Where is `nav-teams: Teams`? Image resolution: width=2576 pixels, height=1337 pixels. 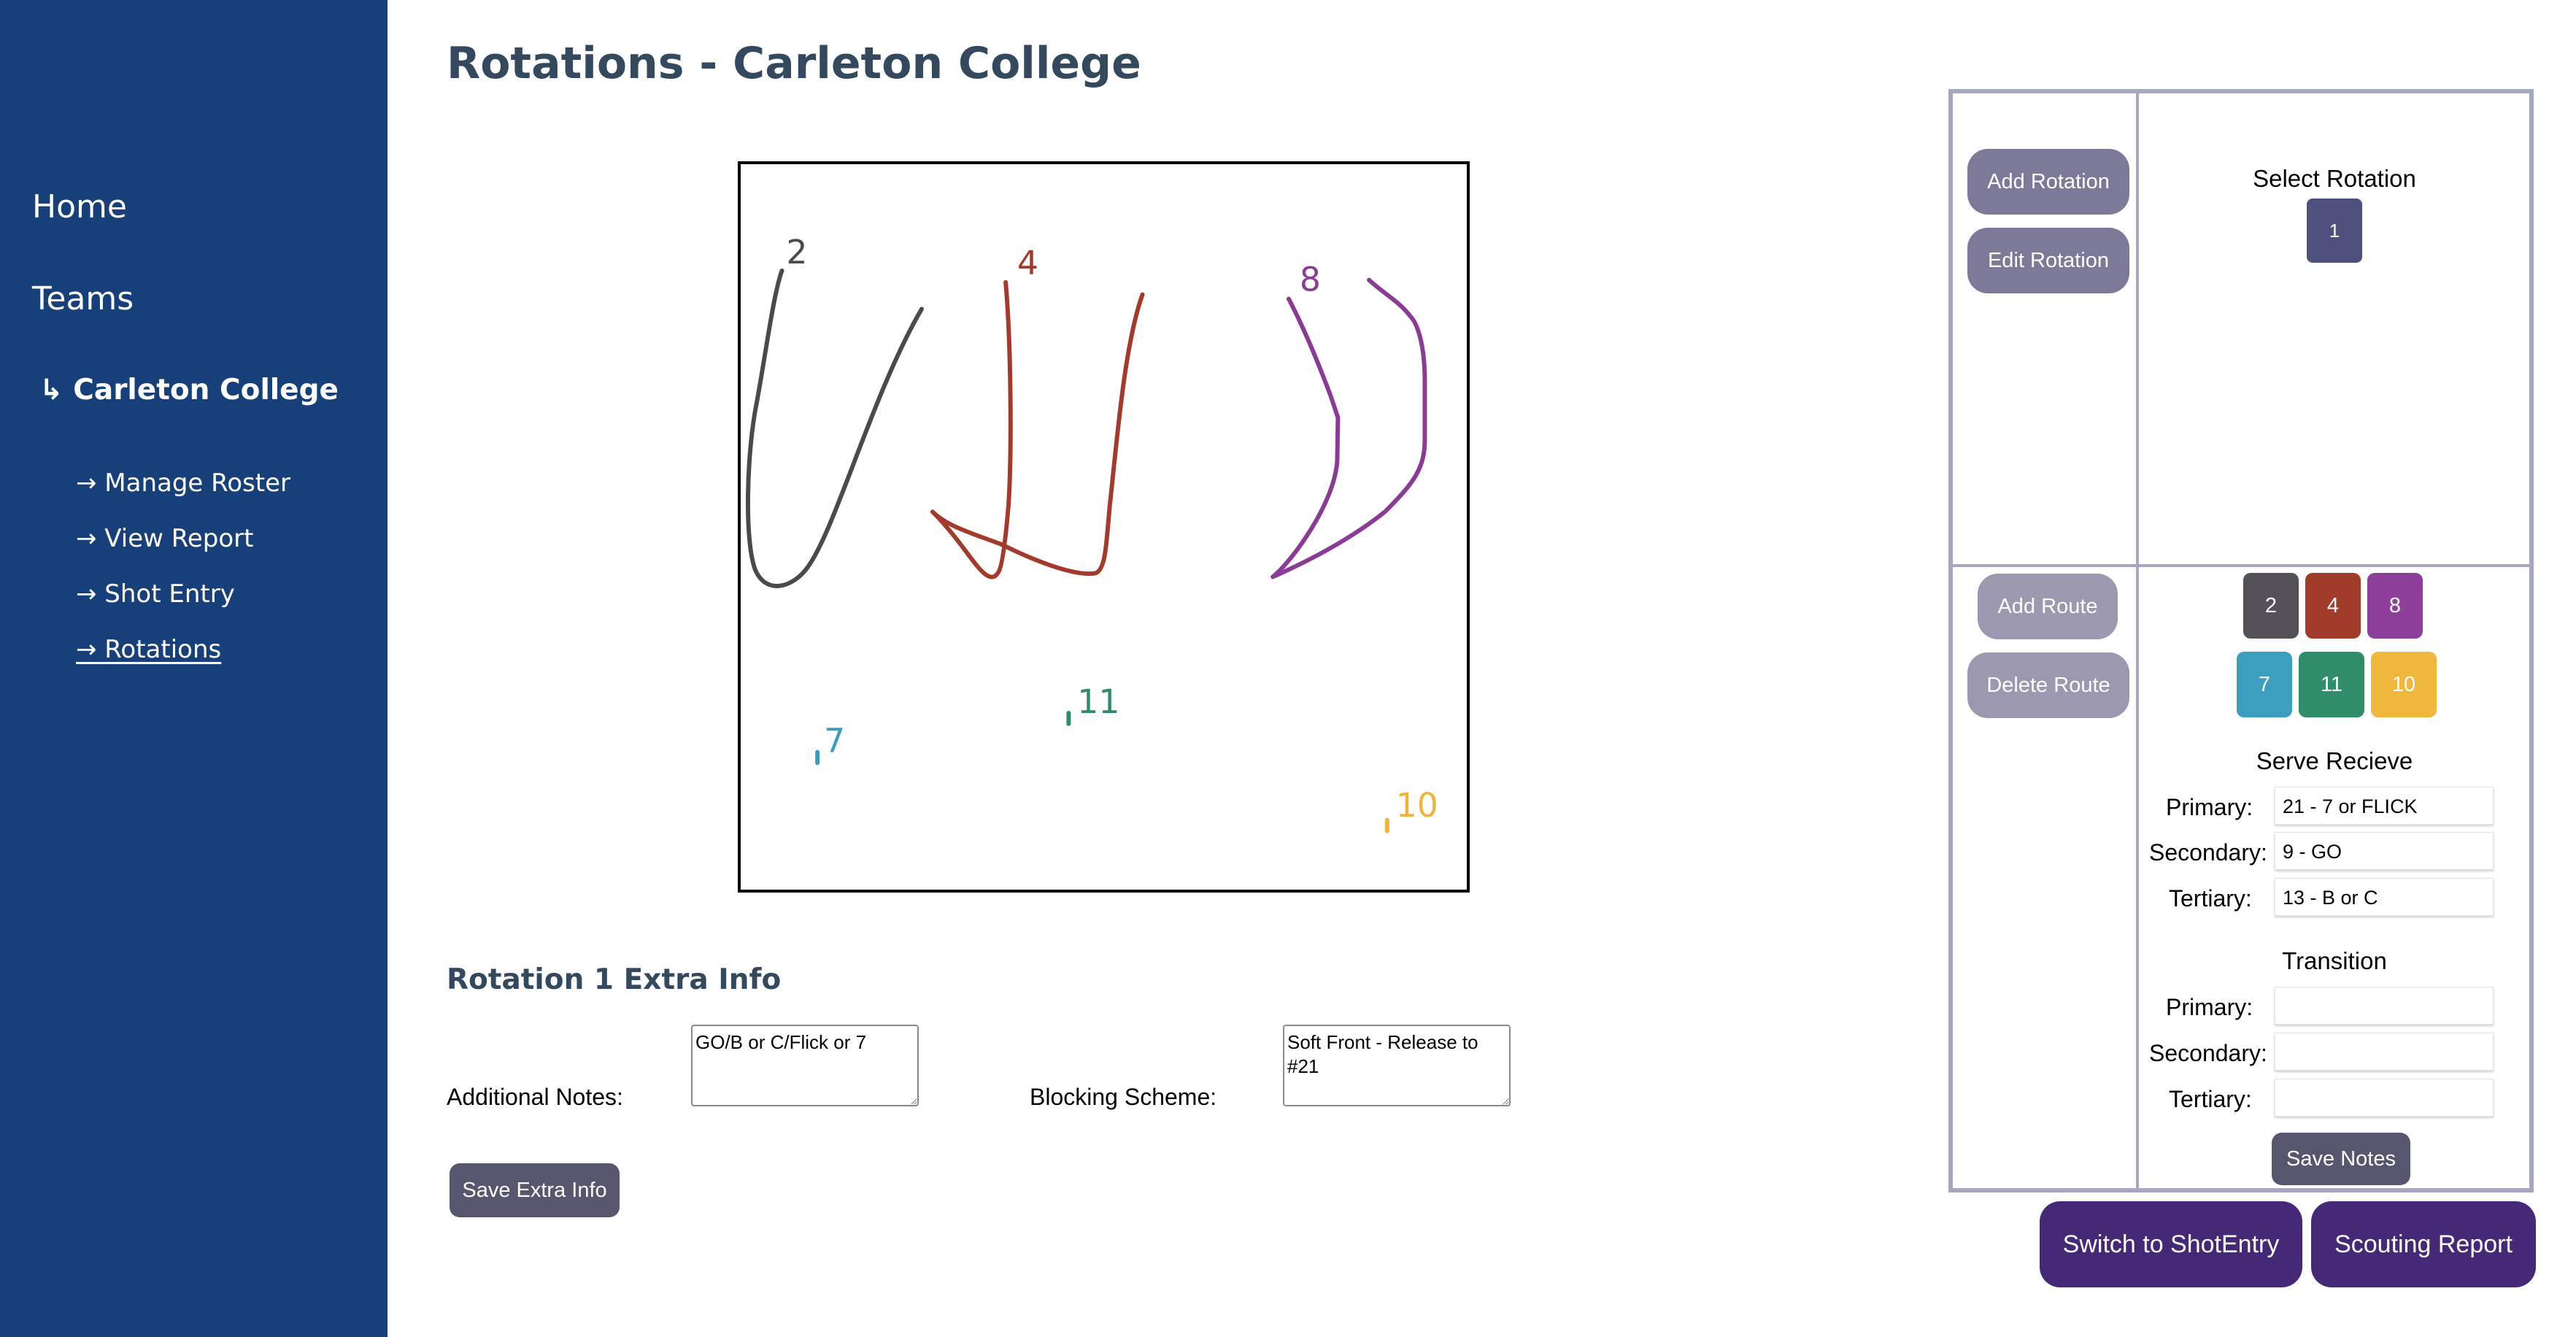 nav-teams: Teams is located at coordinates (83, 298).